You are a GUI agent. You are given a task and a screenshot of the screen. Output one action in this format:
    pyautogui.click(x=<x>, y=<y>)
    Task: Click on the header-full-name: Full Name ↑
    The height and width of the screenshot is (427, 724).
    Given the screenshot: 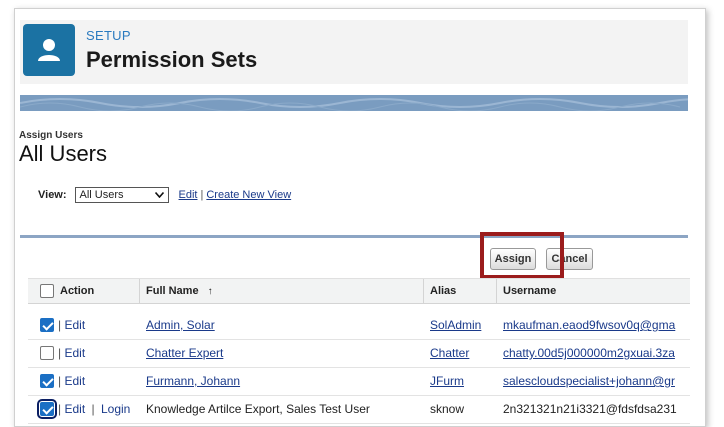 What is the action you would take?
    pyautogui.click(x=179, y=291)
    